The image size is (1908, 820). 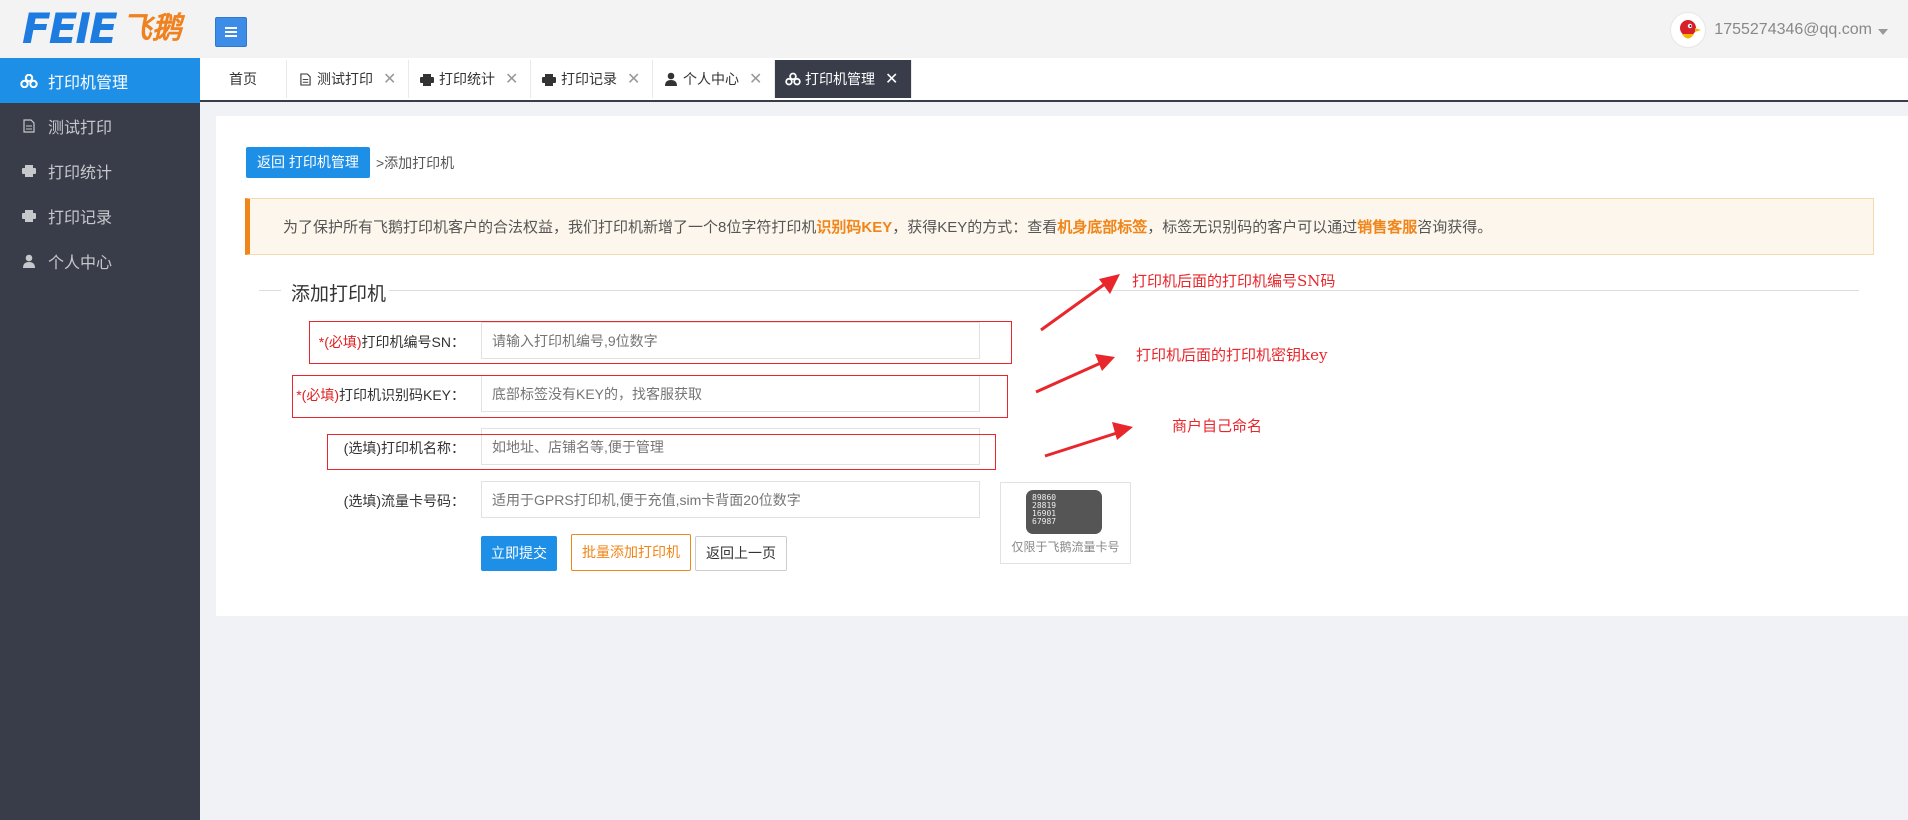 What do you see at coordinates (840, 79) in the screenshot?
I see `tab-label: 打印机管理` at bounding box center [840, 79].